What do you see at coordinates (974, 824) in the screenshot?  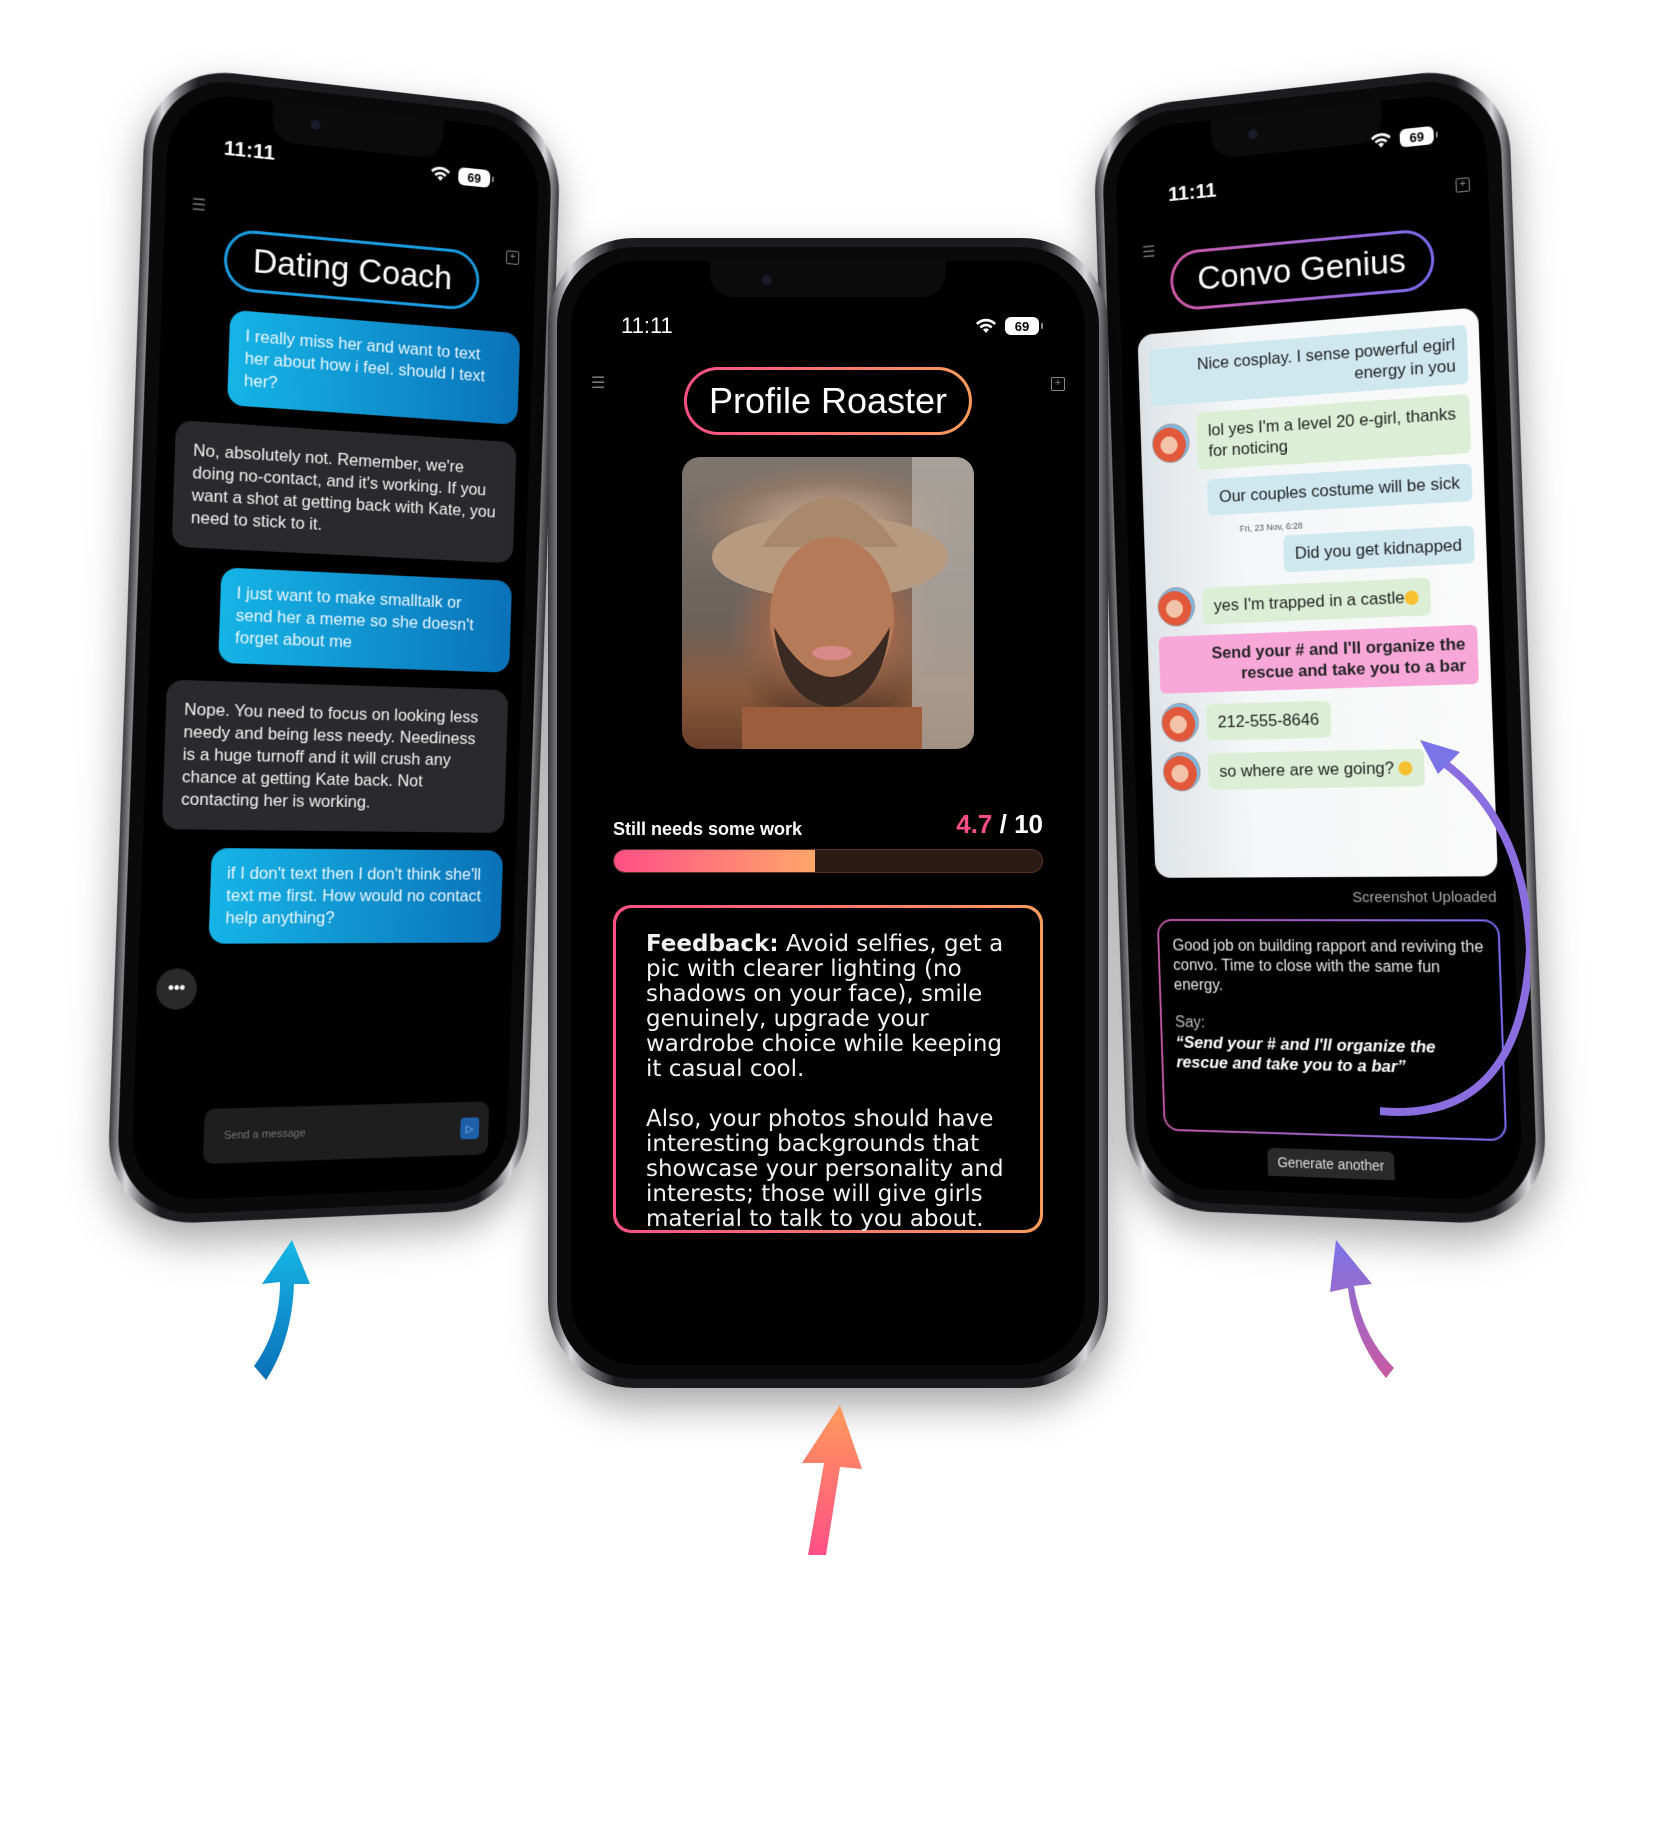 I see `score-number: 4.7` at bounding box center [974, 824].